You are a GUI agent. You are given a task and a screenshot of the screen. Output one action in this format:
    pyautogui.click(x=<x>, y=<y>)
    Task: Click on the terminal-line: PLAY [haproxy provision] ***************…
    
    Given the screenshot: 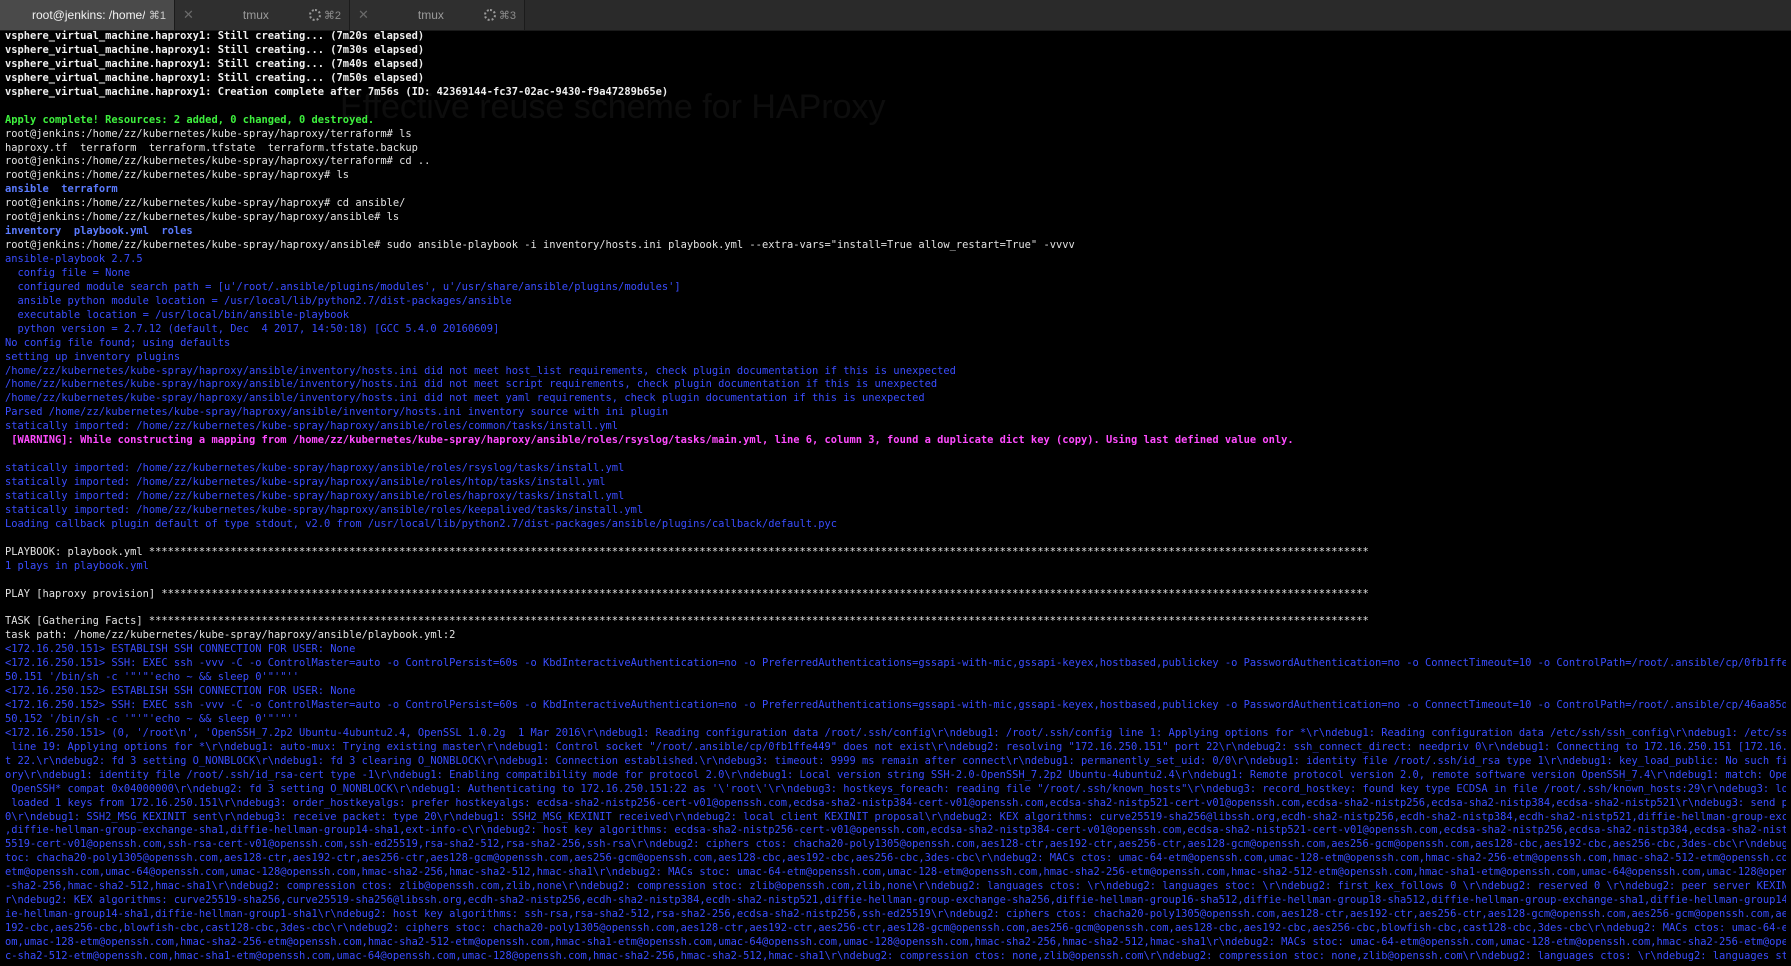 What is the action you would take?
    pyautogui.click(x=687, y=593)
    